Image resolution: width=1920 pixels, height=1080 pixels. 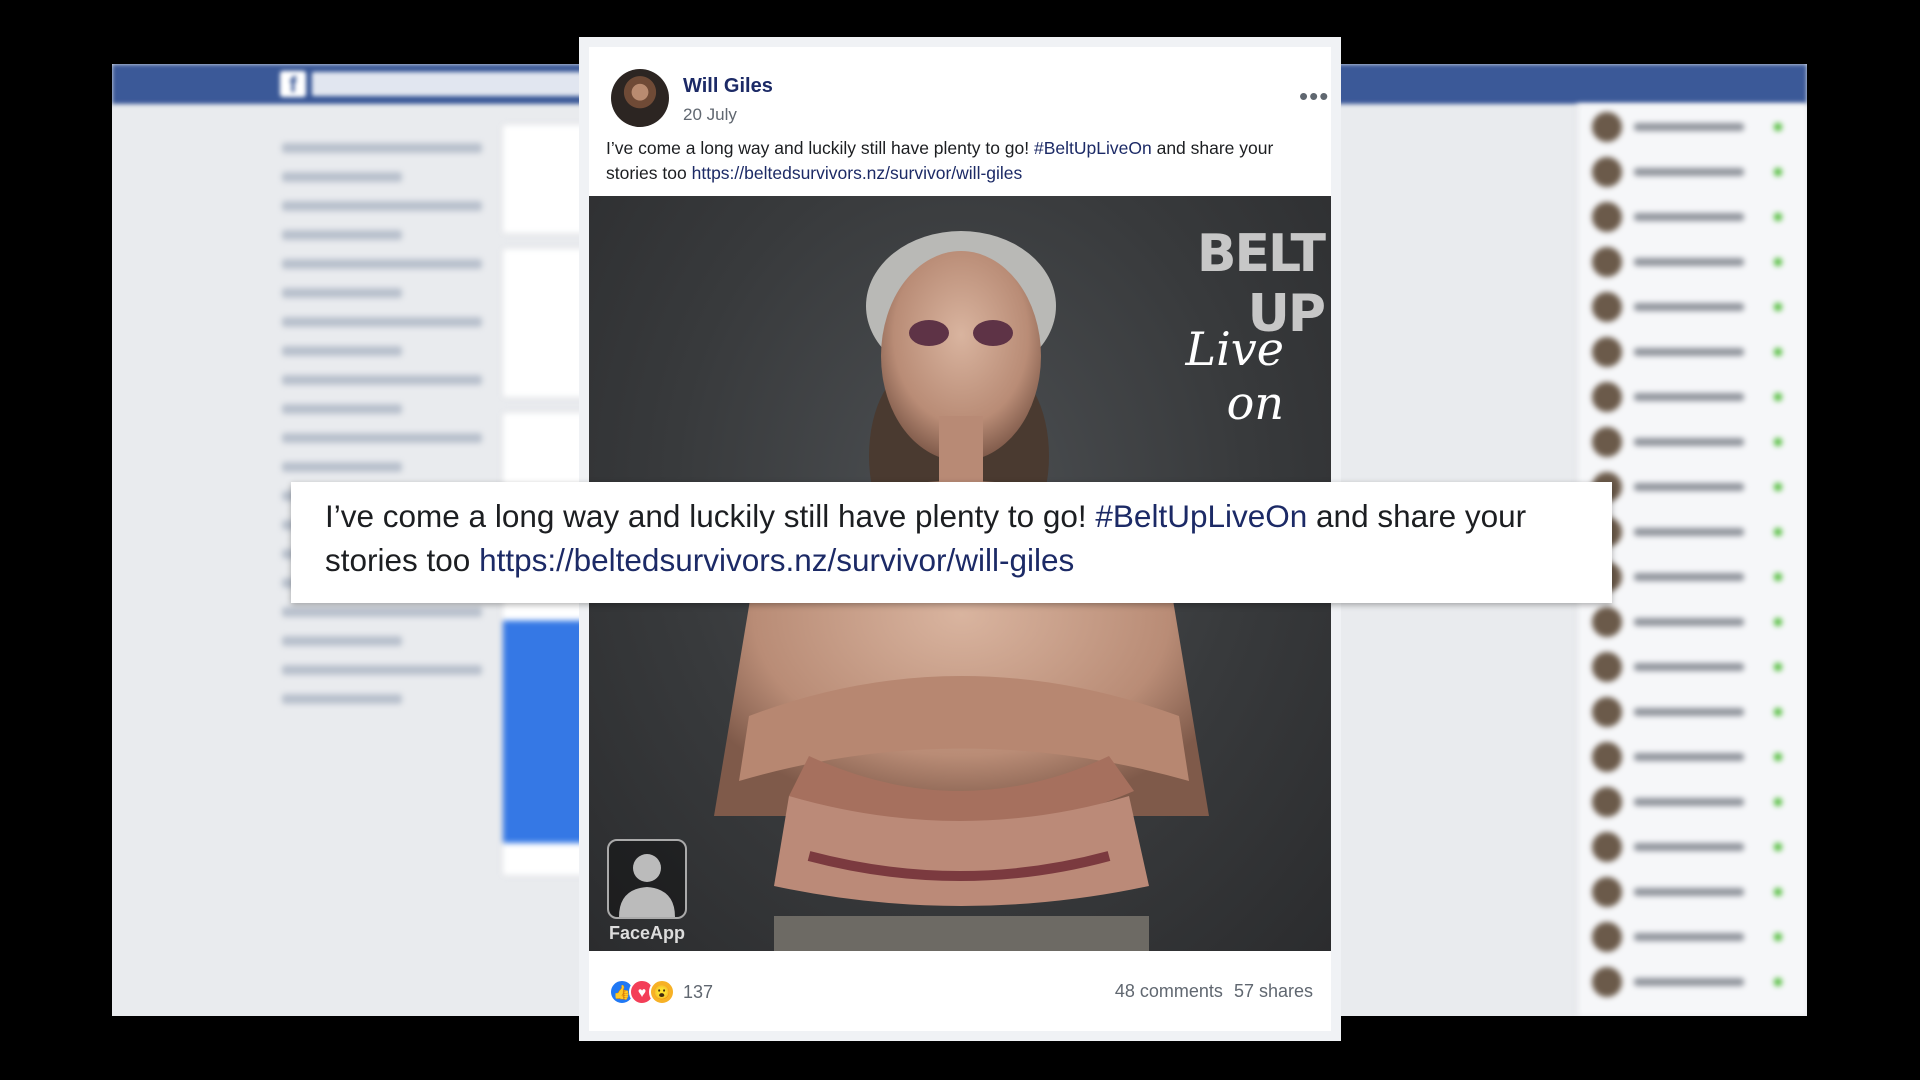 I want to click on wow-icon: 😮, so click(x=662, y=992).